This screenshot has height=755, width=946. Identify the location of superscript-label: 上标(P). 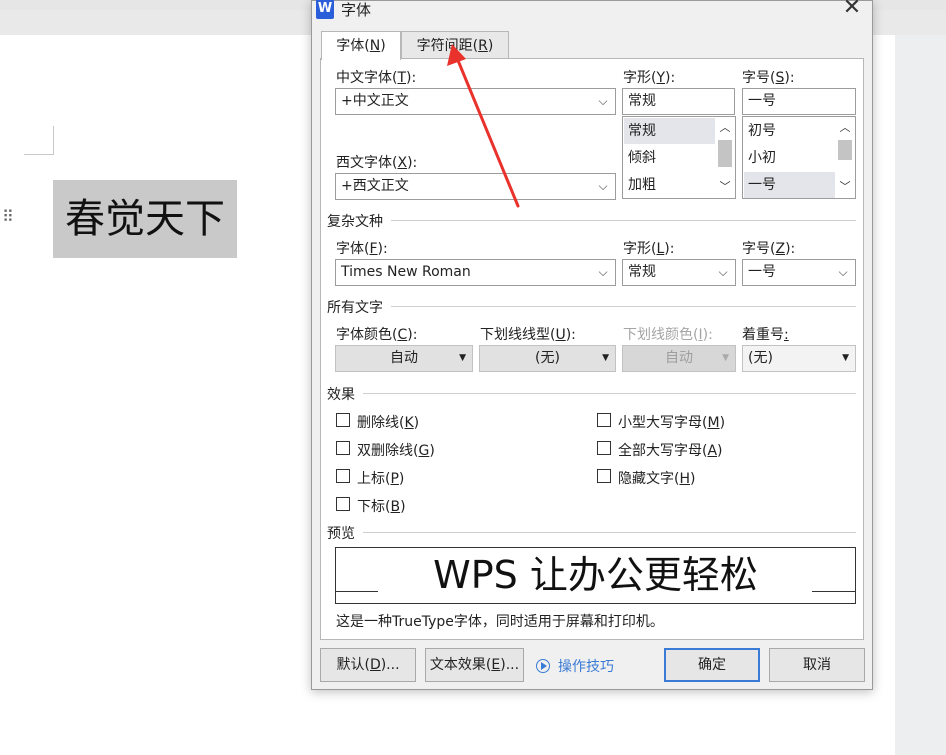
(380, 478).